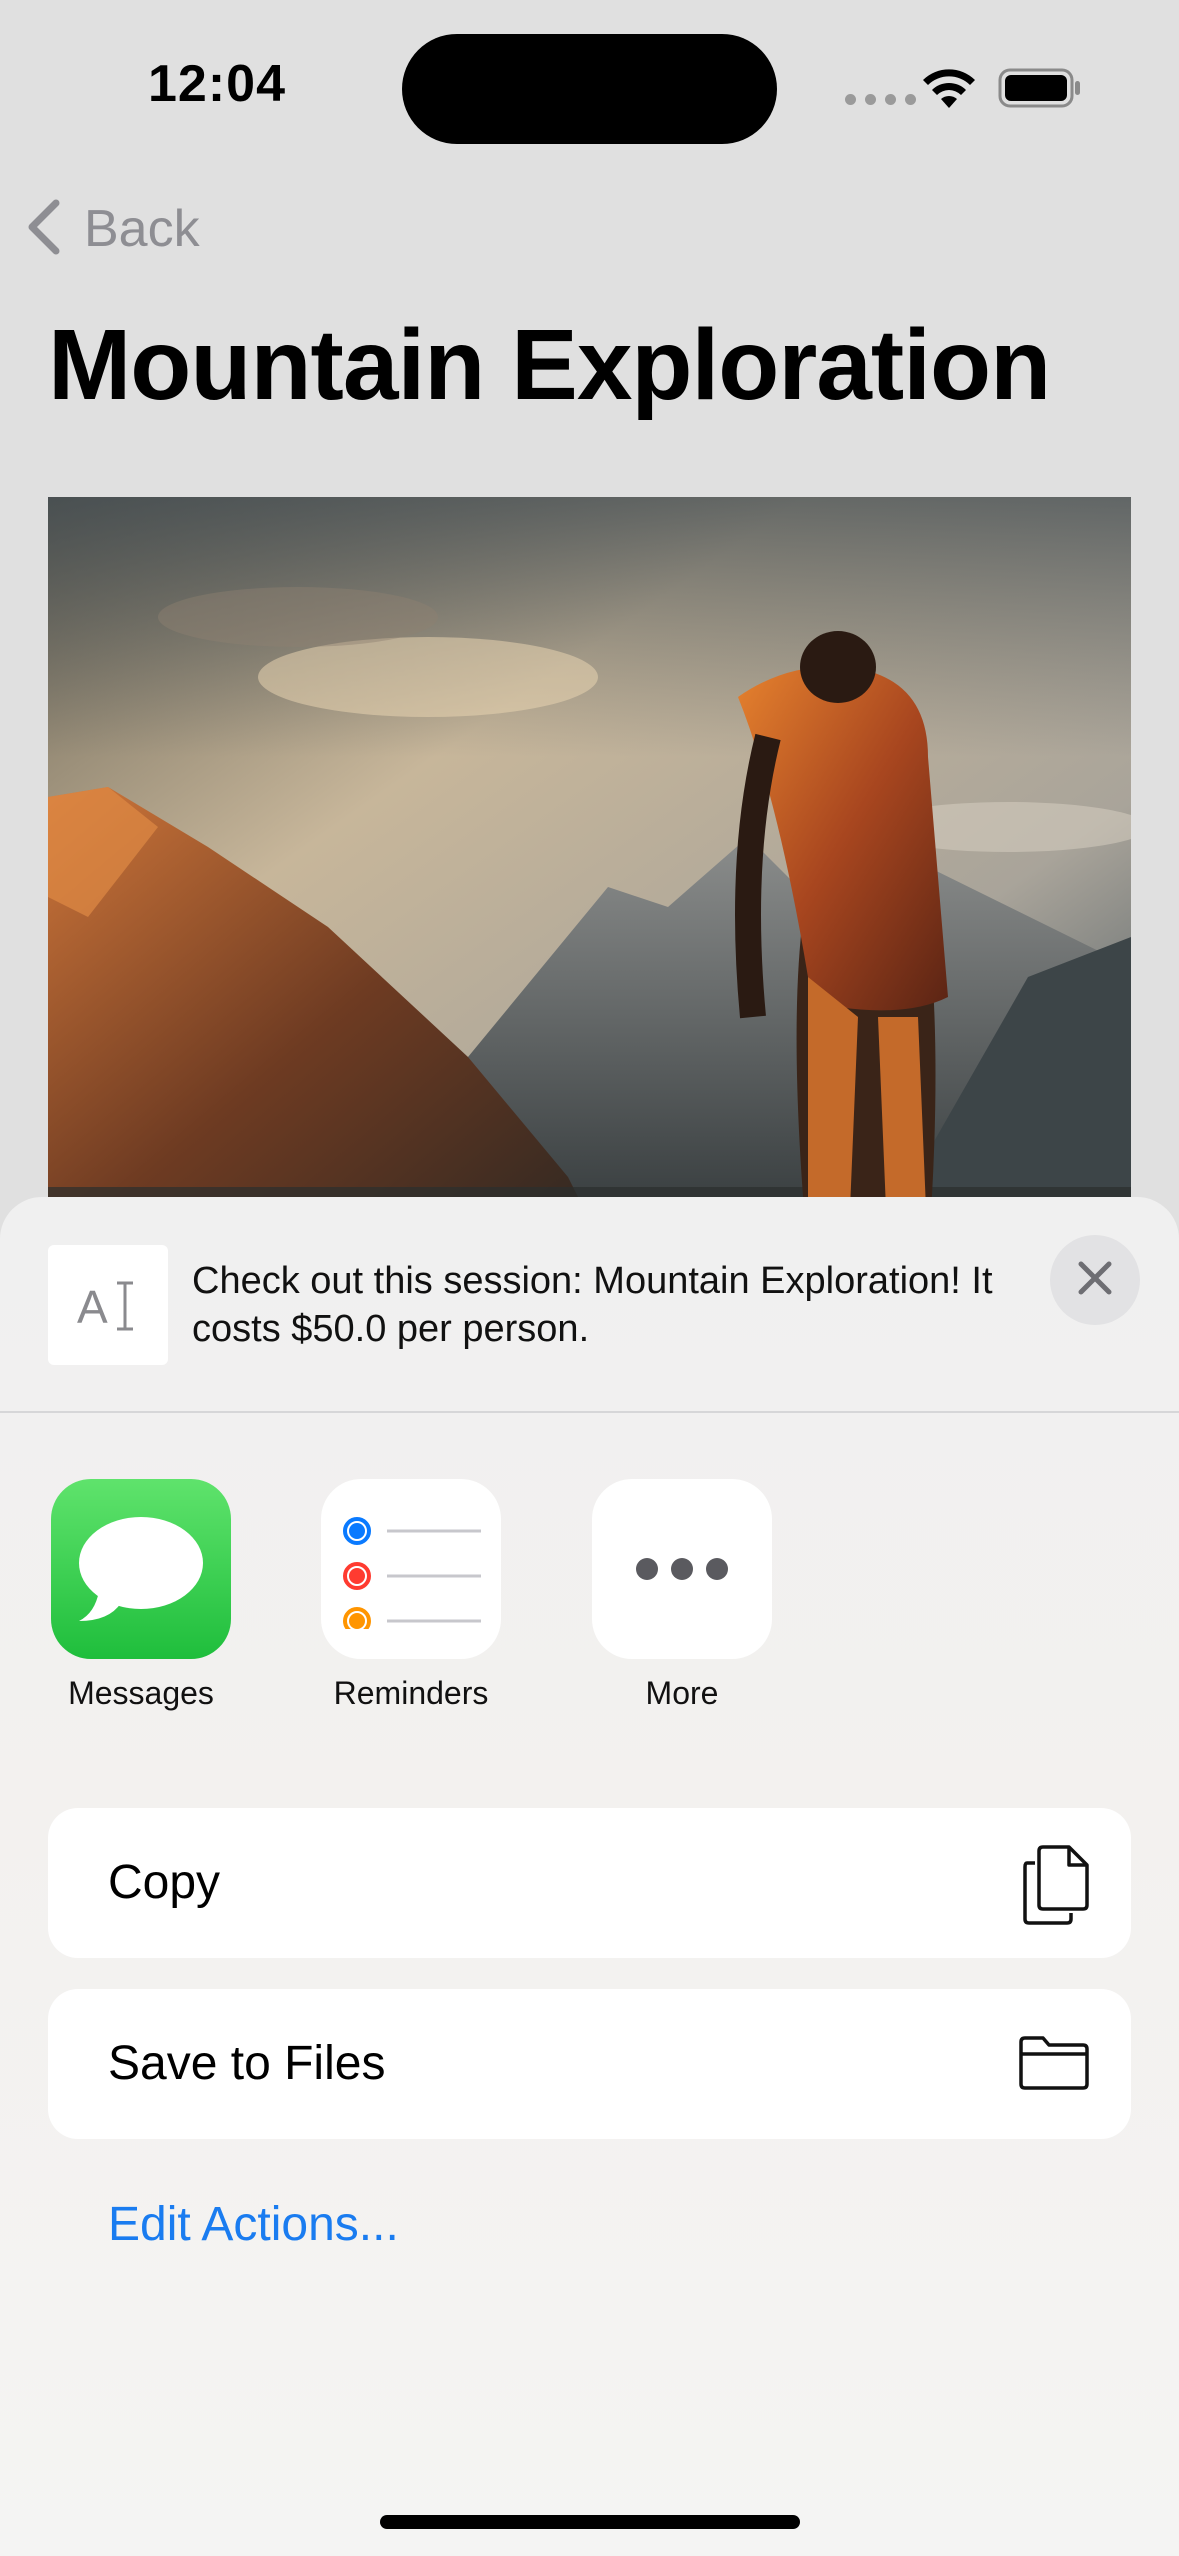  What do you see at coordinates (411, 1693) in the screenshot?
I see `app-label: Reminders` at bounding box center [411, 1693].